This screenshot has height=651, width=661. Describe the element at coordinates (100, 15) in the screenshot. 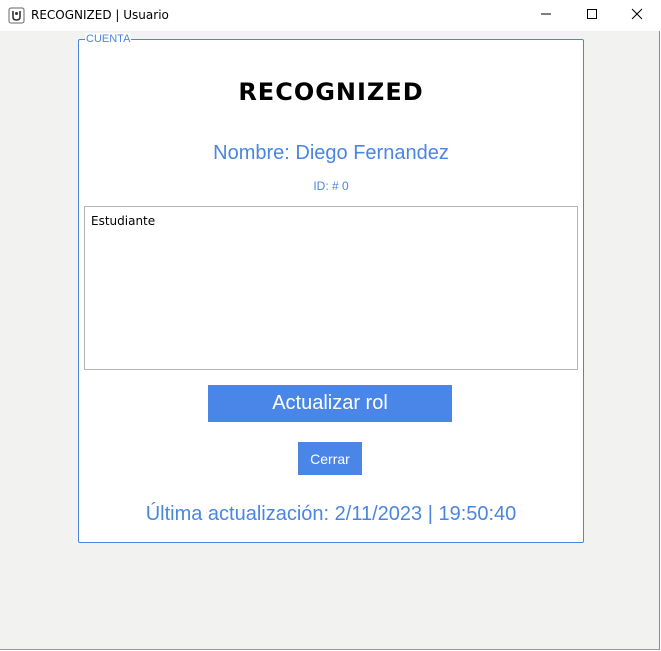

I see `window-title: RECOGNIZED | Usuario` at that location.